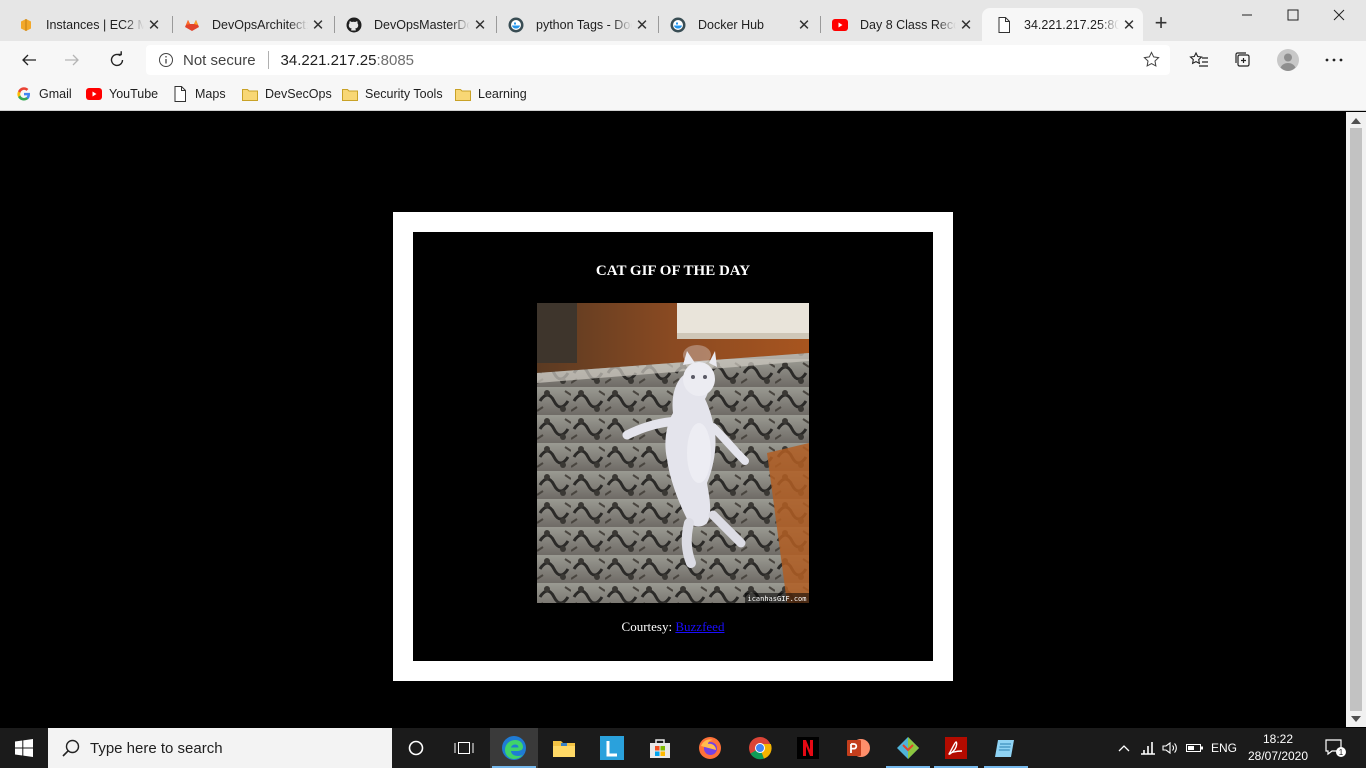 Image resolution: width=1366 pixels, height=768 pixels. Describe the element at coordinates (673, 627) in the screenshot. I see `courtesy-line: Courtesy: Buzzfeed` at that location.